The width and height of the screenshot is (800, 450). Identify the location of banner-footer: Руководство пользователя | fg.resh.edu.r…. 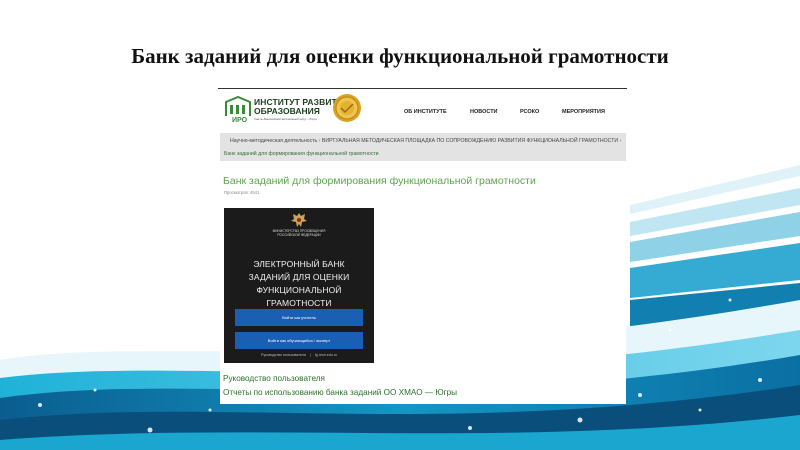
(299, 355).